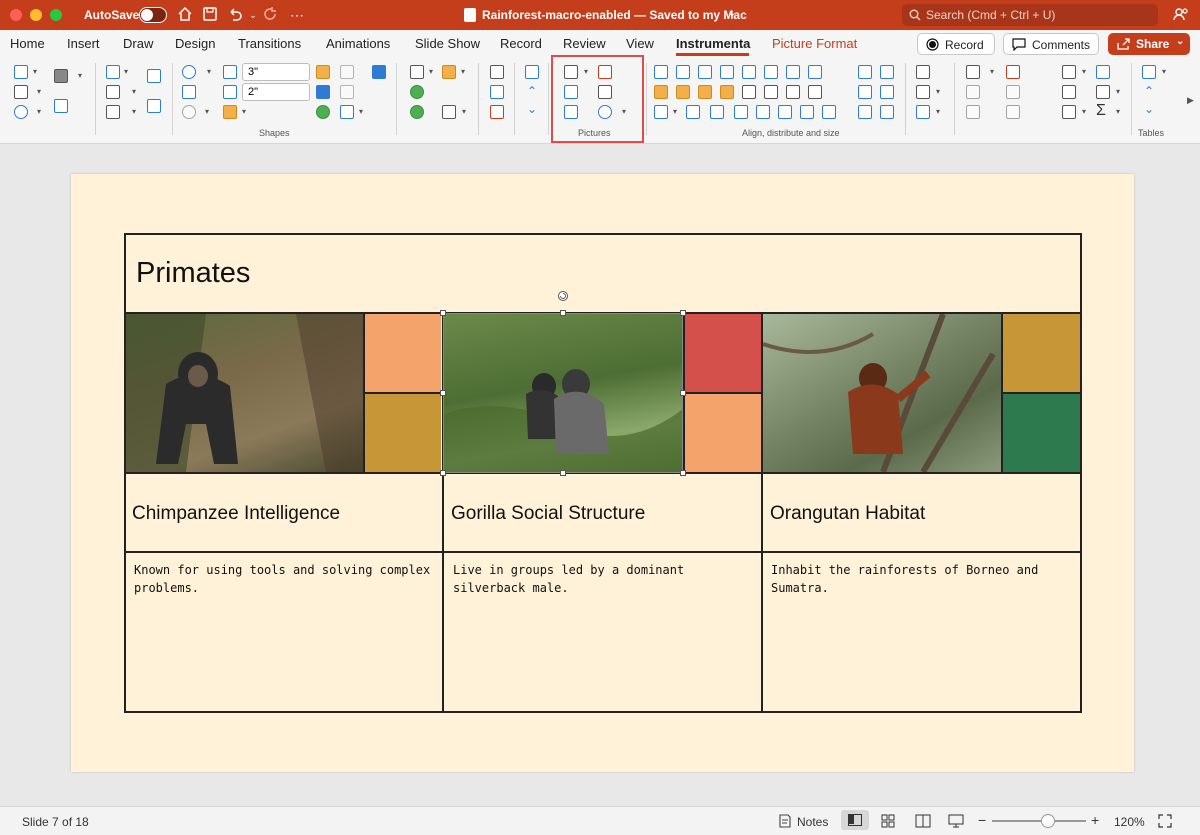 Image resolution: width=1200 pixels, height=835 pixels. I want to click on distribute-vertical-icon, so click(749, 72).